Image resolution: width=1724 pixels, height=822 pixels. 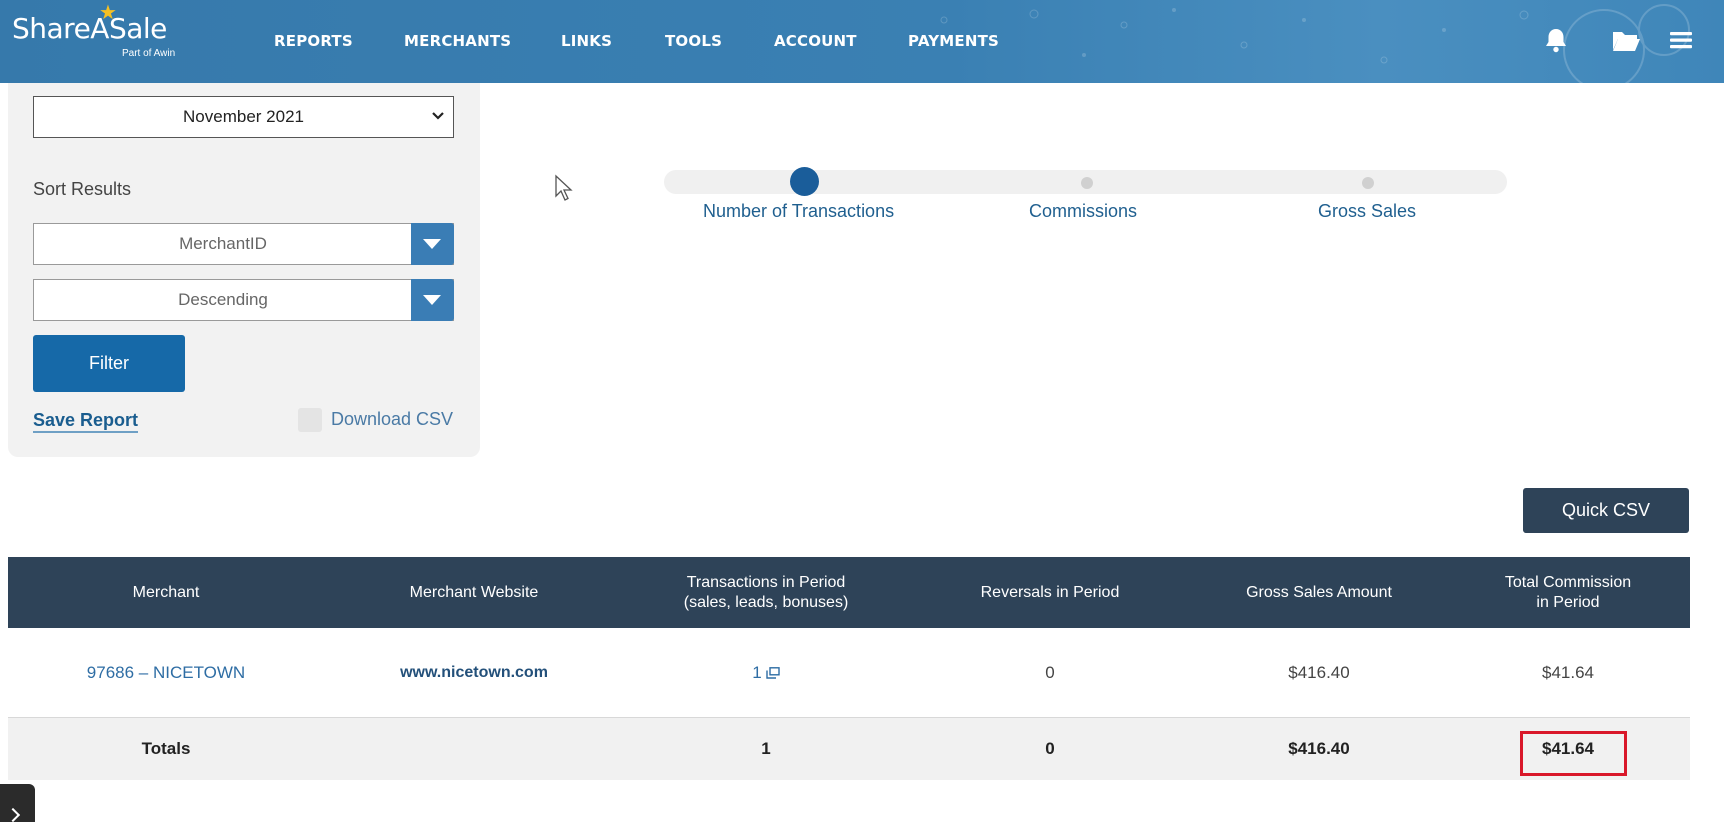 I want to click on tab-commissions: Commissions, so click(x=1083, y=211).